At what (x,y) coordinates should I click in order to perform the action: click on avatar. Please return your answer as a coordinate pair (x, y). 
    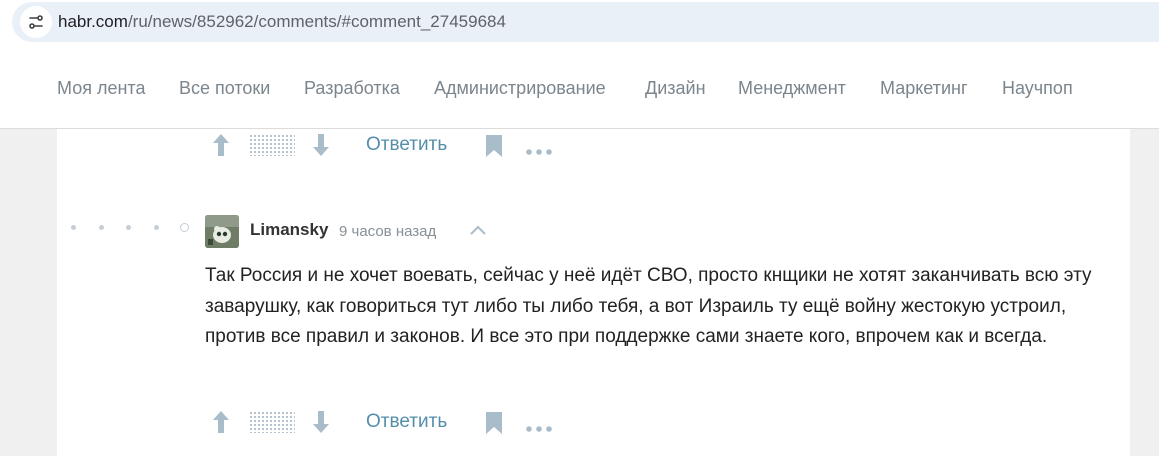
    Looking at the image, I should click on (222, 231).